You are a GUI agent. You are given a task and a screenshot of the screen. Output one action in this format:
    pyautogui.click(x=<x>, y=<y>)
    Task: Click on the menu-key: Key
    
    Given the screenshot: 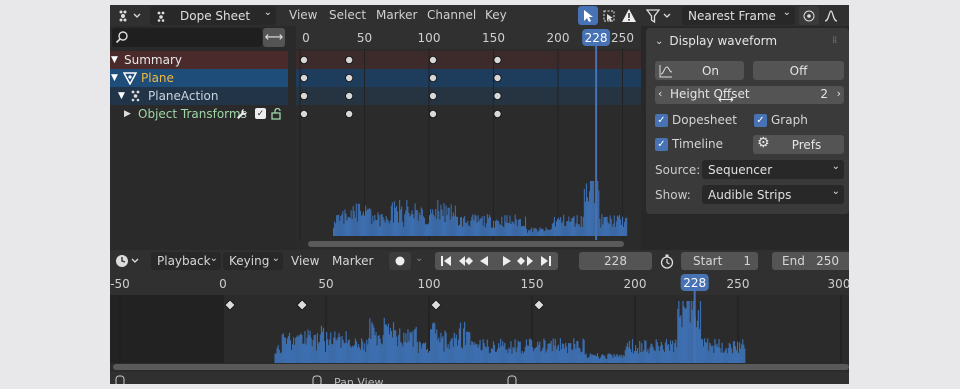 What is the action you would take?
    pyautogui.click(x=496, y=15)
    